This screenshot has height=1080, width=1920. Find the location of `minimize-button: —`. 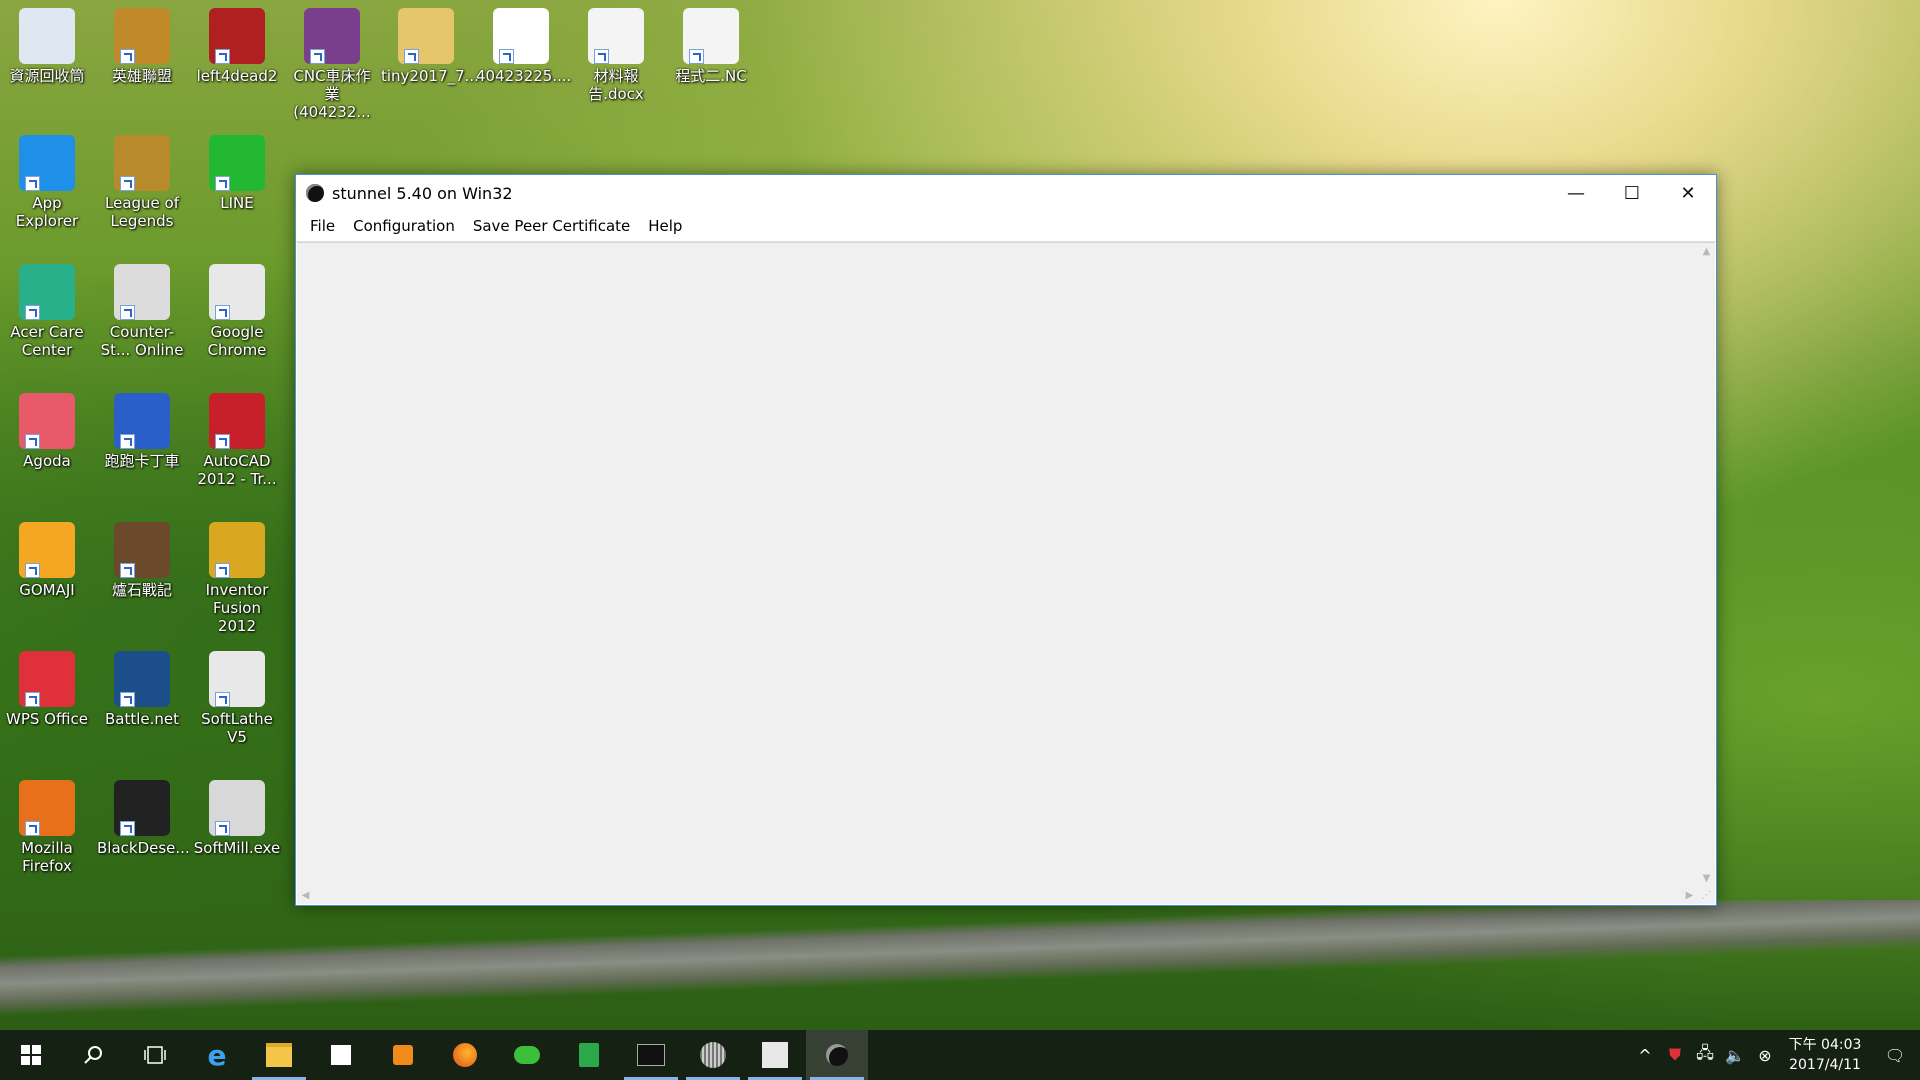

minimize-button: — is located at coordinates (1576, 193).